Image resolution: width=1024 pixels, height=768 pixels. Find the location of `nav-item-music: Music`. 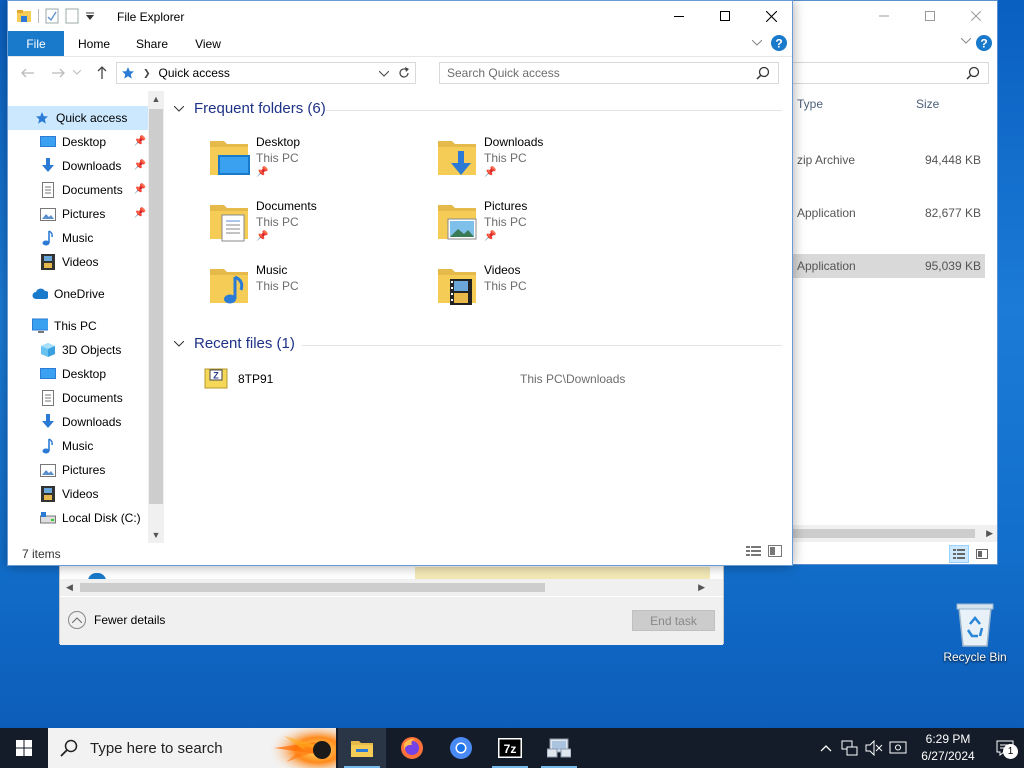

nav-item-music: Music is located at coordinates (78, 238).